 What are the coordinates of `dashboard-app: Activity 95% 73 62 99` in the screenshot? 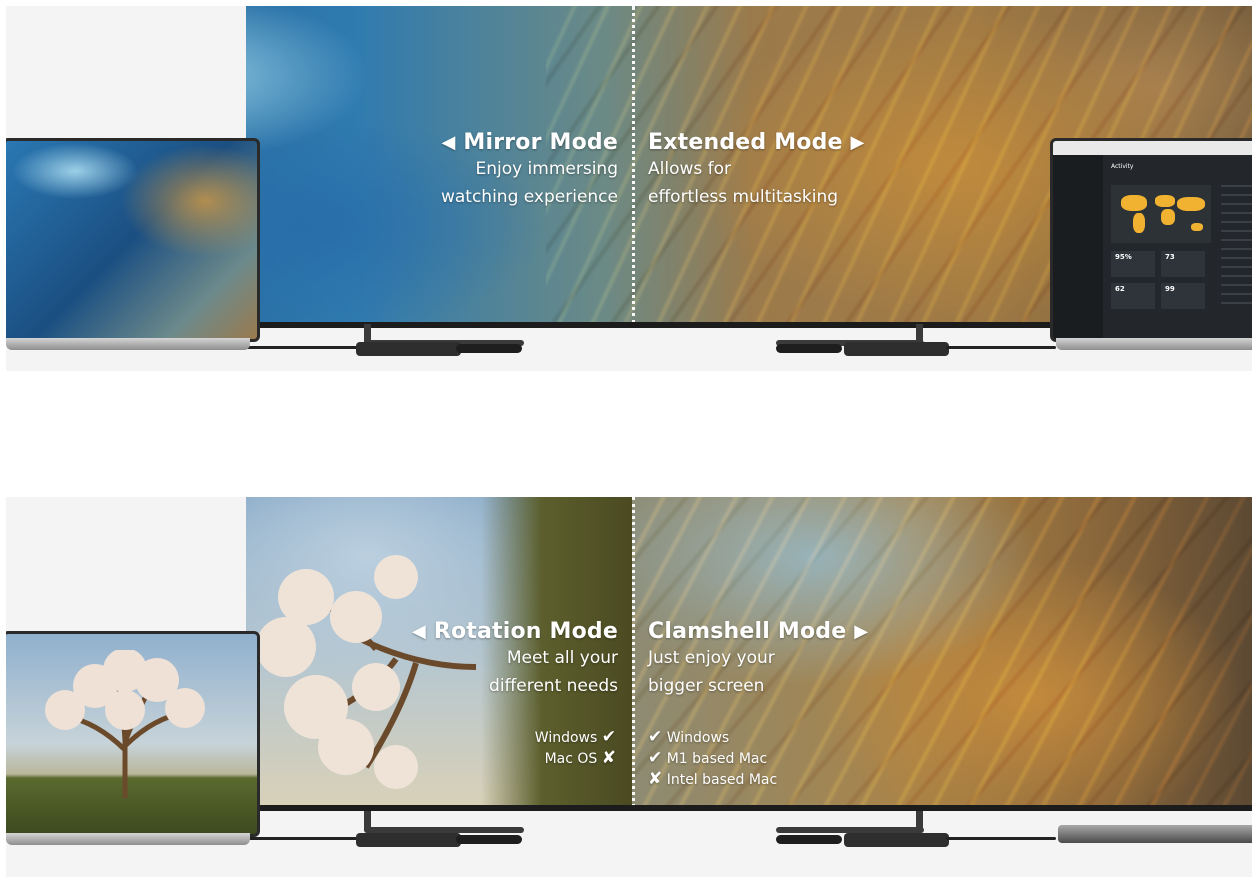 It's located at (1152, 240).